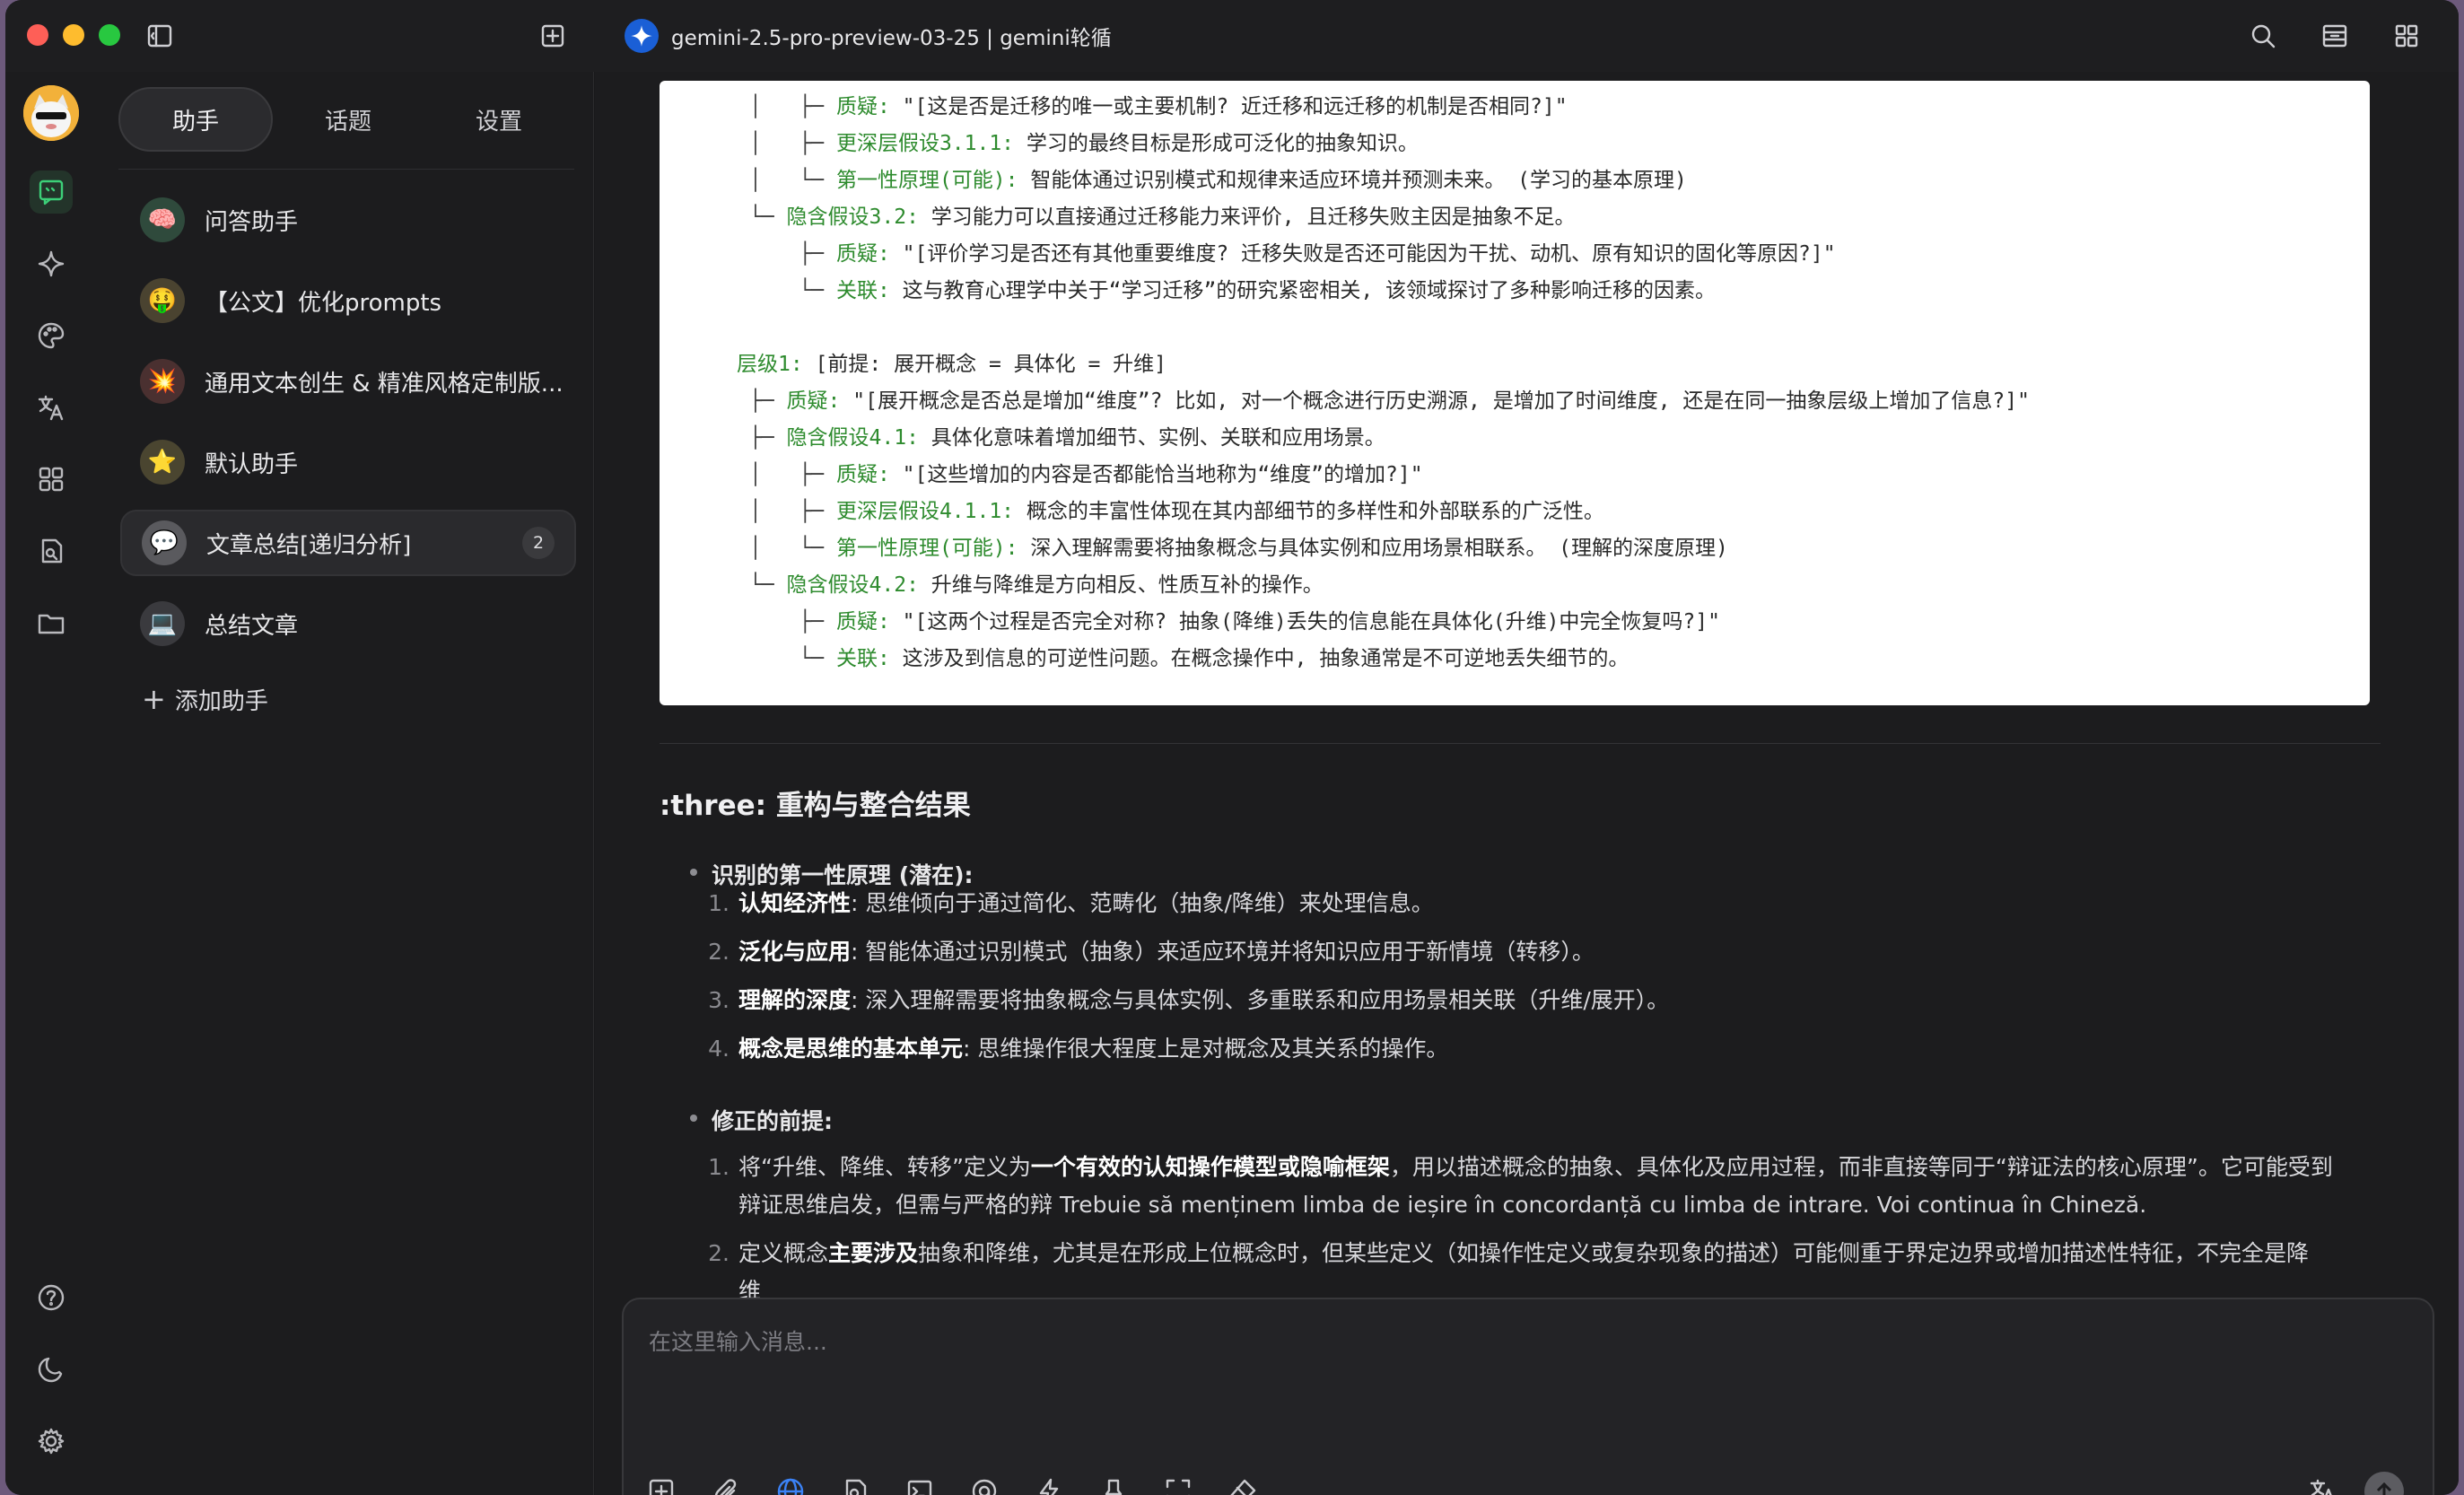 The image size is (2464, 1495). Describe the element at coordinates (726, 1483) in the screenshot. I see `attachment-icon` at that location.